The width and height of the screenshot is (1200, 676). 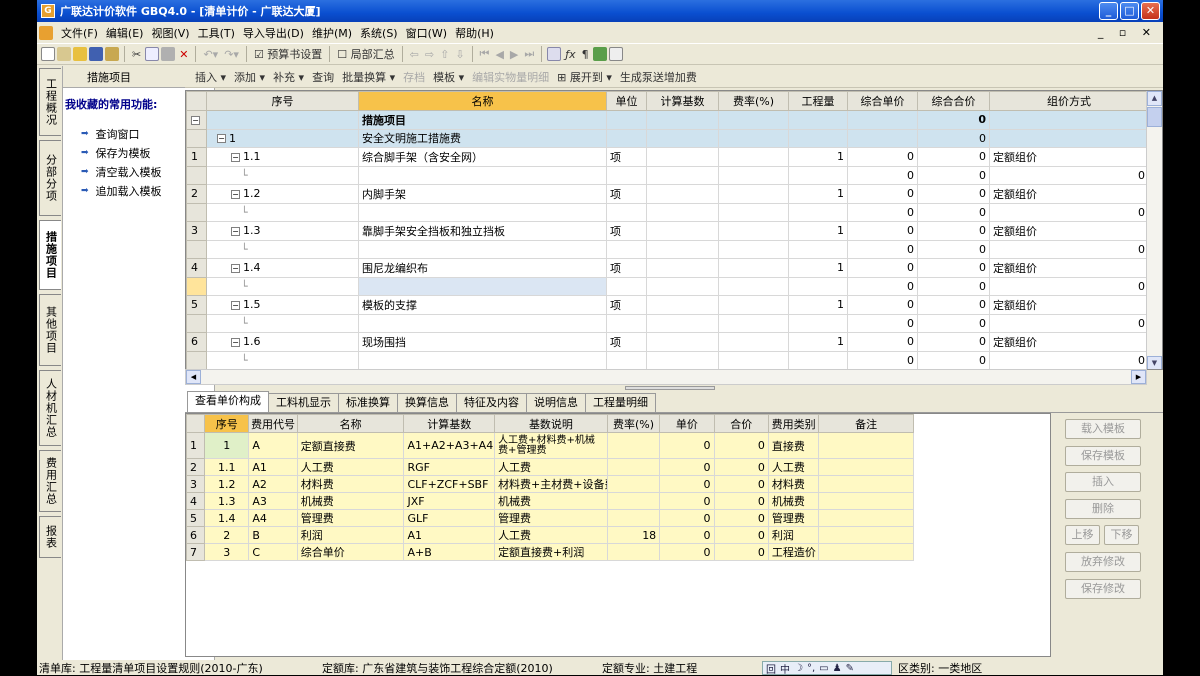 I want to click on tab-measure-items: 措施项目, so click(x=50, y=255).